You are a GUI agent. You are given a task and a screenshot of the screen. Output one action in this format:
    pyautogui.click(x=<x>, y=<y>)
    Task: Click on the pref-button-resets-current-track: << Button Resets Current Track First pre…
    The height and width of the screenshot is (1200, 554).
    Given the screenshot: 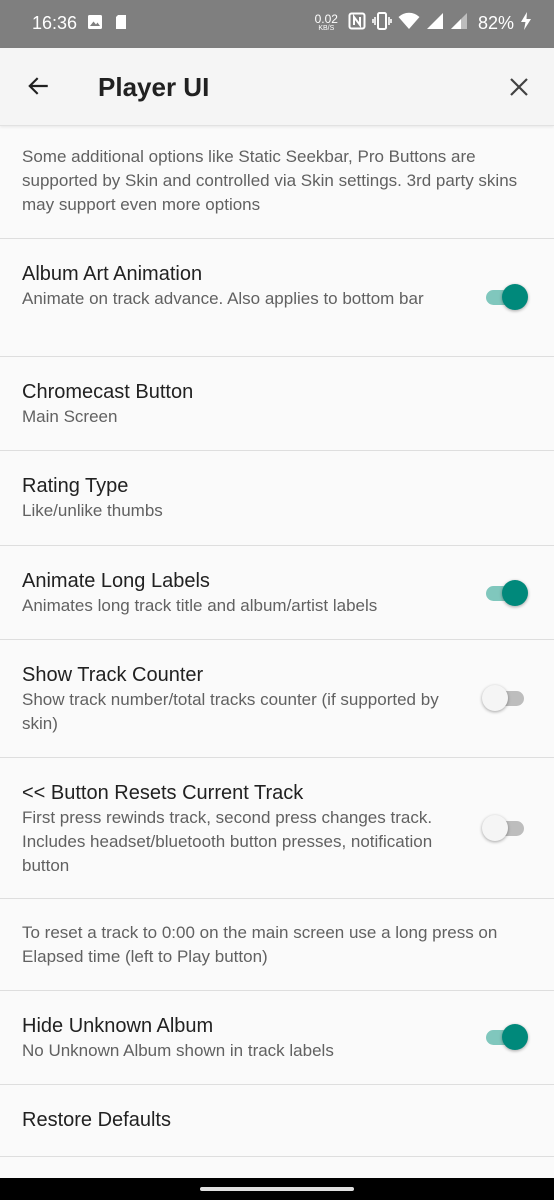 What is the action you would take?
    pyautogui.click(x=277, y=828)
    